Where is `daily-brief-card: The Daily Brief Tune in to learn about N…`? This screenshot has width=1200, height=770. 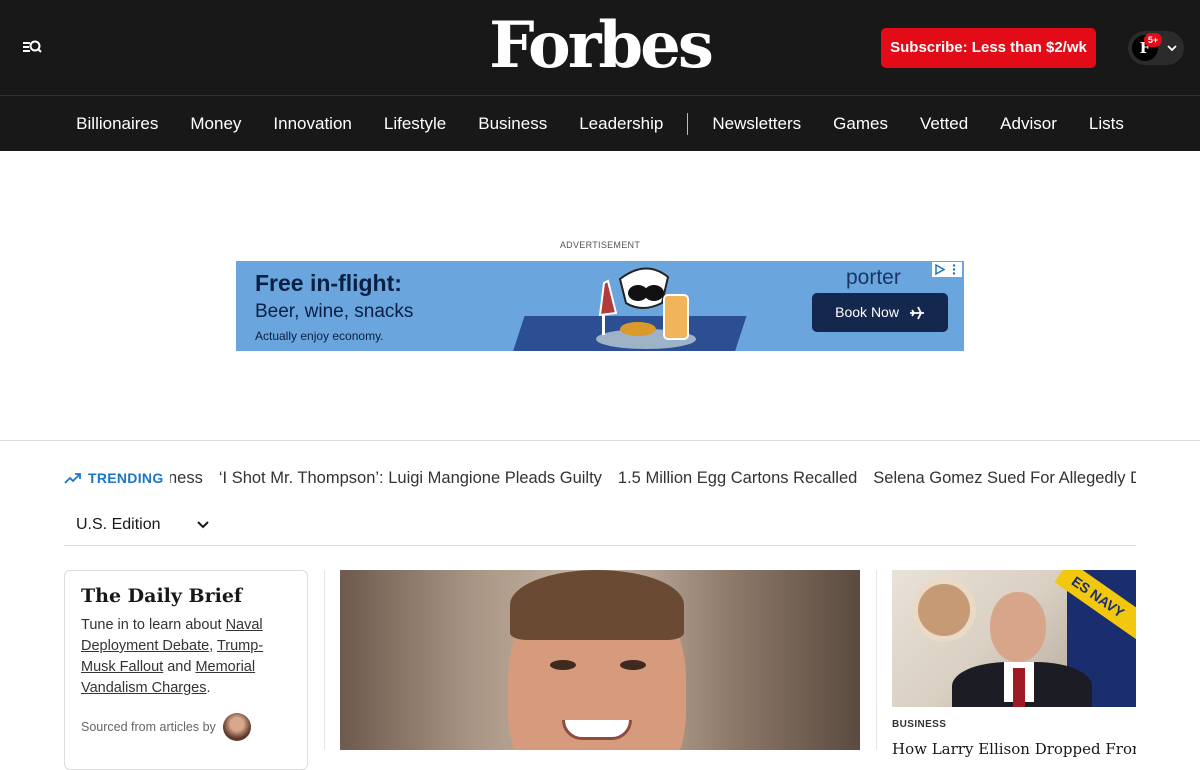
daily-brief-card: The Daily Brief Tune in to learn about N… is located at coordinates (186, 670).